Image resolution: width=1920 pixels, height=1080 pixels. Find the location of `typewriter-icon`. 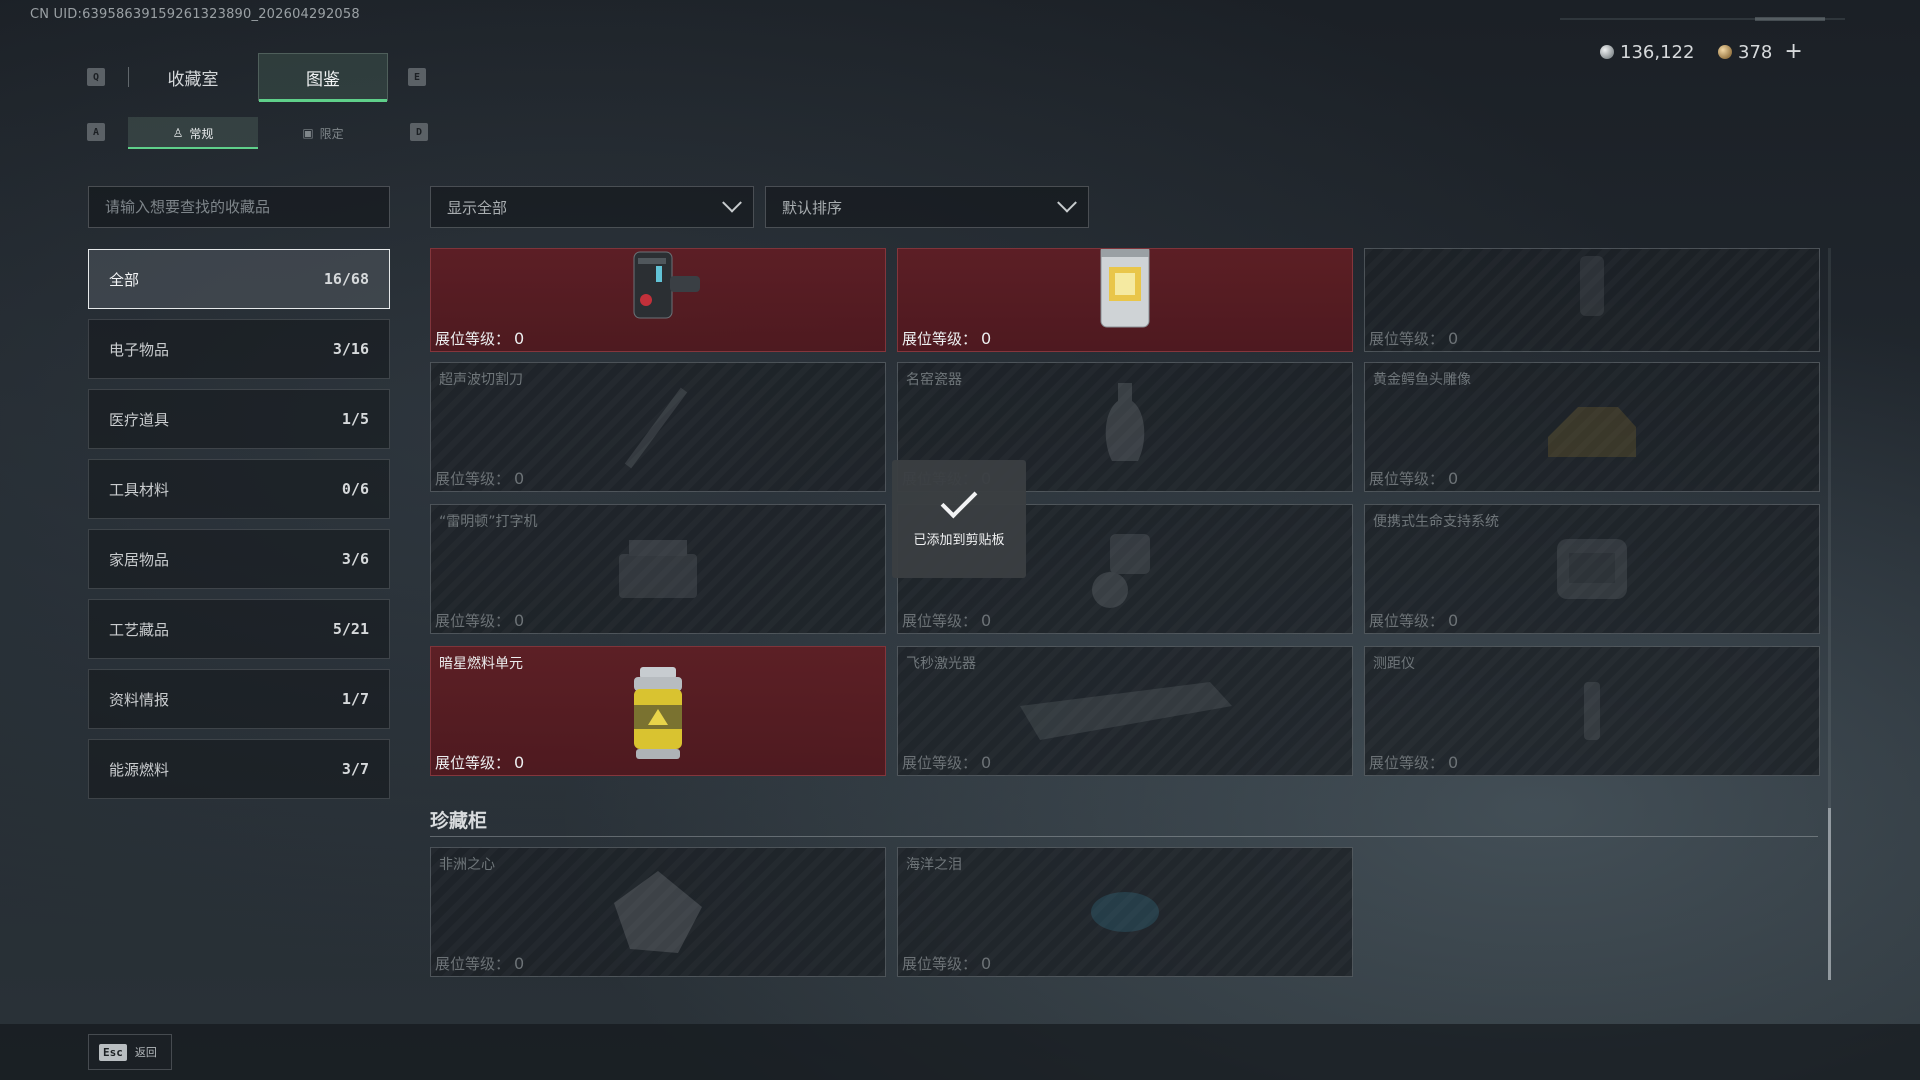

typewriter-icon is located at coordinates (658, 569).